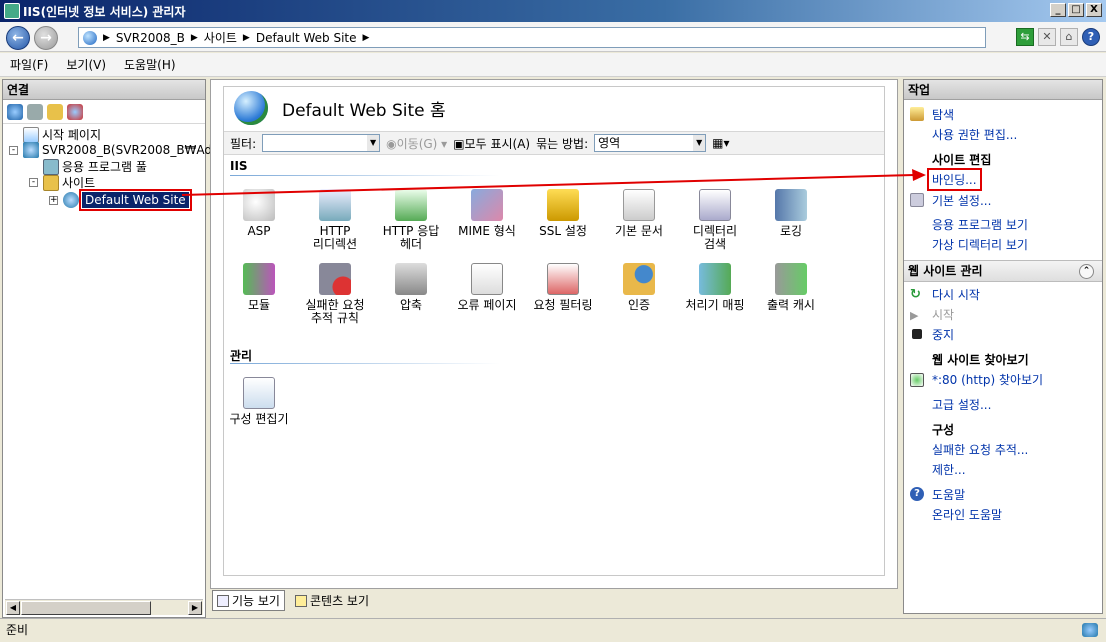  What do you see at coordinates (239, 166) in the screenshot?
I see `section-iis: IIS` at bounding box center [239, 166].